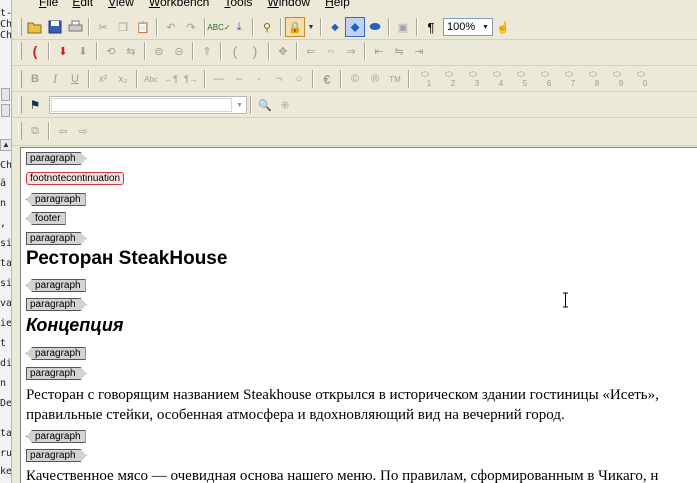 This screenshot has width=697, height=483. What do you see at coordinates (103, 27) in the screenshot?
I see `cut-button: ✂` at bounding box center [103, 27].